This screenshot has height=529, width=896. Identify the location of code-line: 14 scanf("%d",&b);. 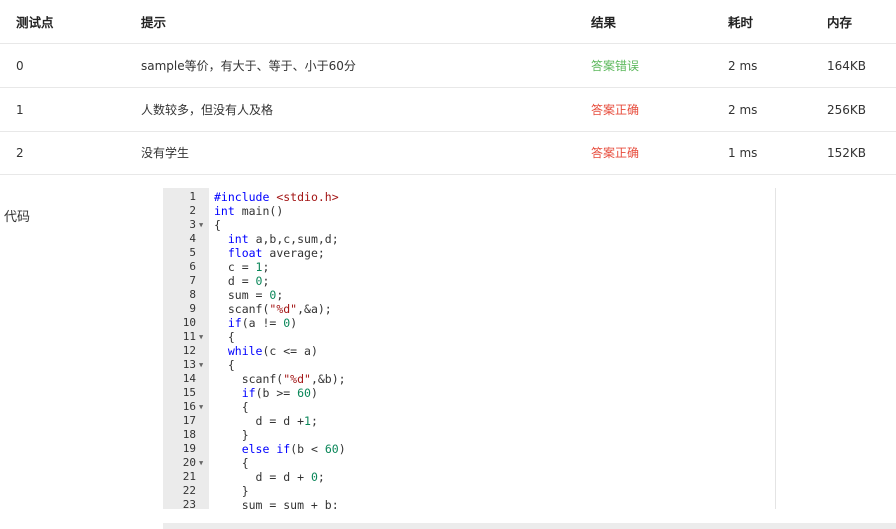
(469, 379).